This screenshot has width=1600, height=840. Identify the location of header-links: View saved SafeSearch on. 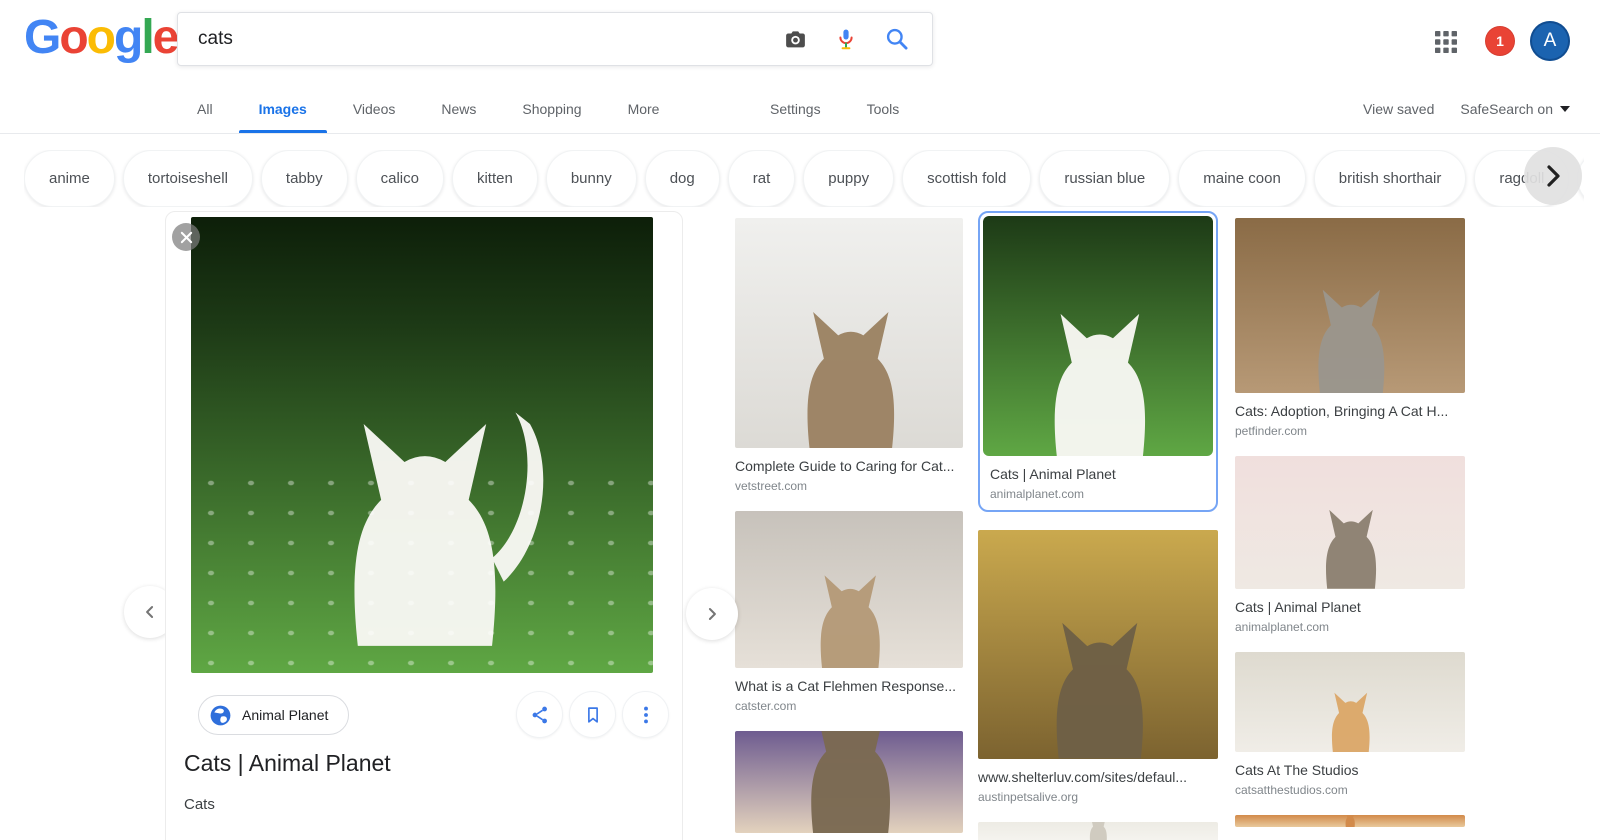
(1466, 109).